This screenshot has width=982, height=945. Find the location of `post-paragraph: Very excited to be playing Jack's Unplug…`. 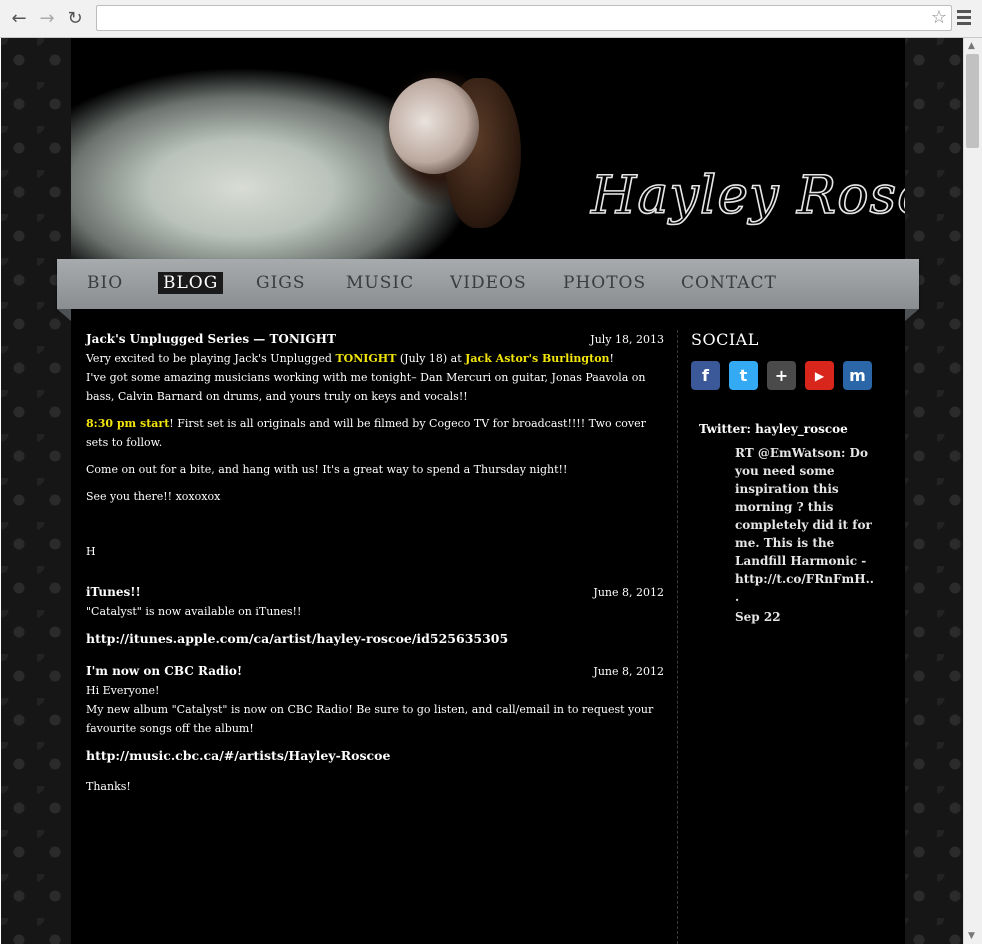

post-paragraph: Very excited to be playing Jack's Unplug… is located at coordinates (375, 377).